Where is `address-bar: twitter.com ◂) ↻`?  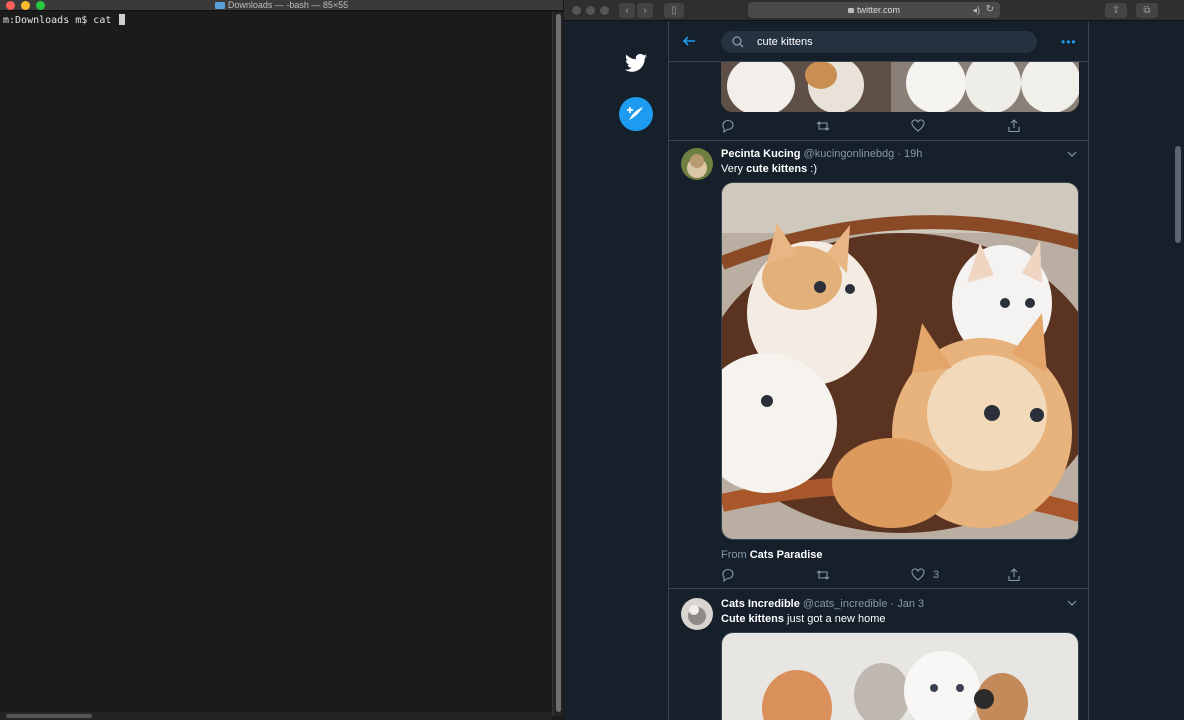
address-bar: twitter.com ◂) ↻ is located at coordinates (874, 10).